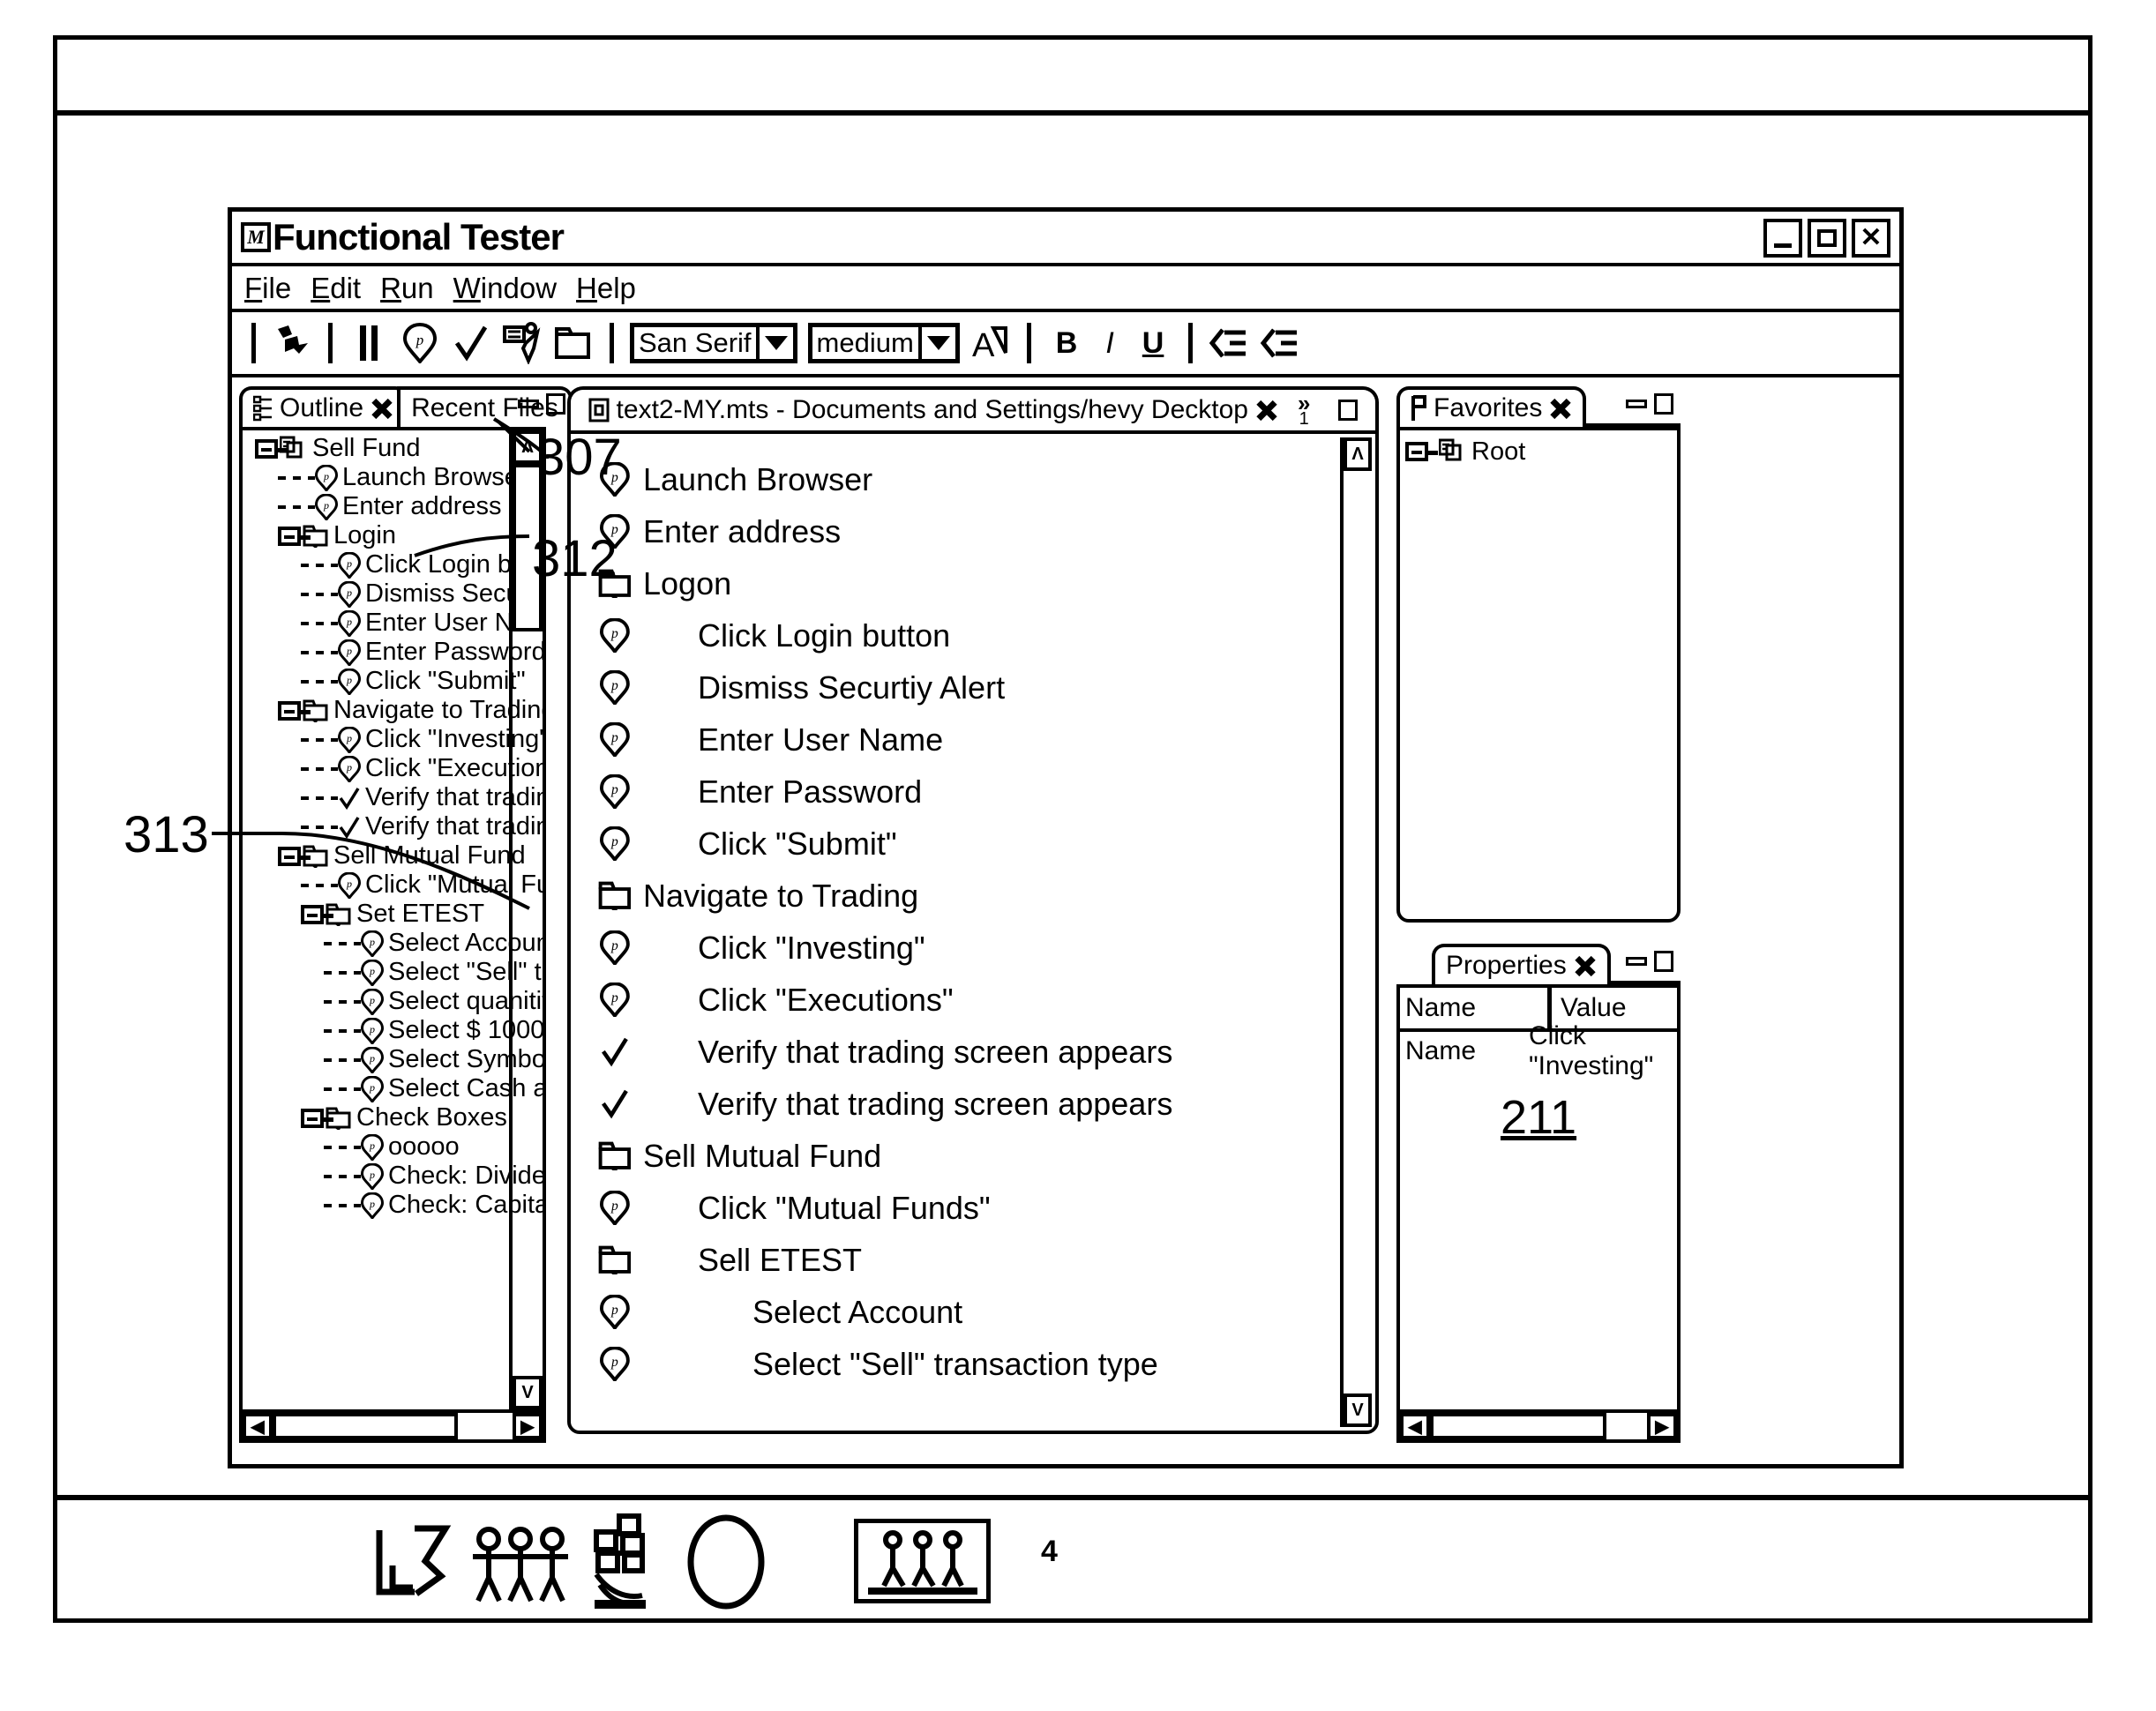  I want to click on script-step-row: p Launch Browser, so click(981, 479).